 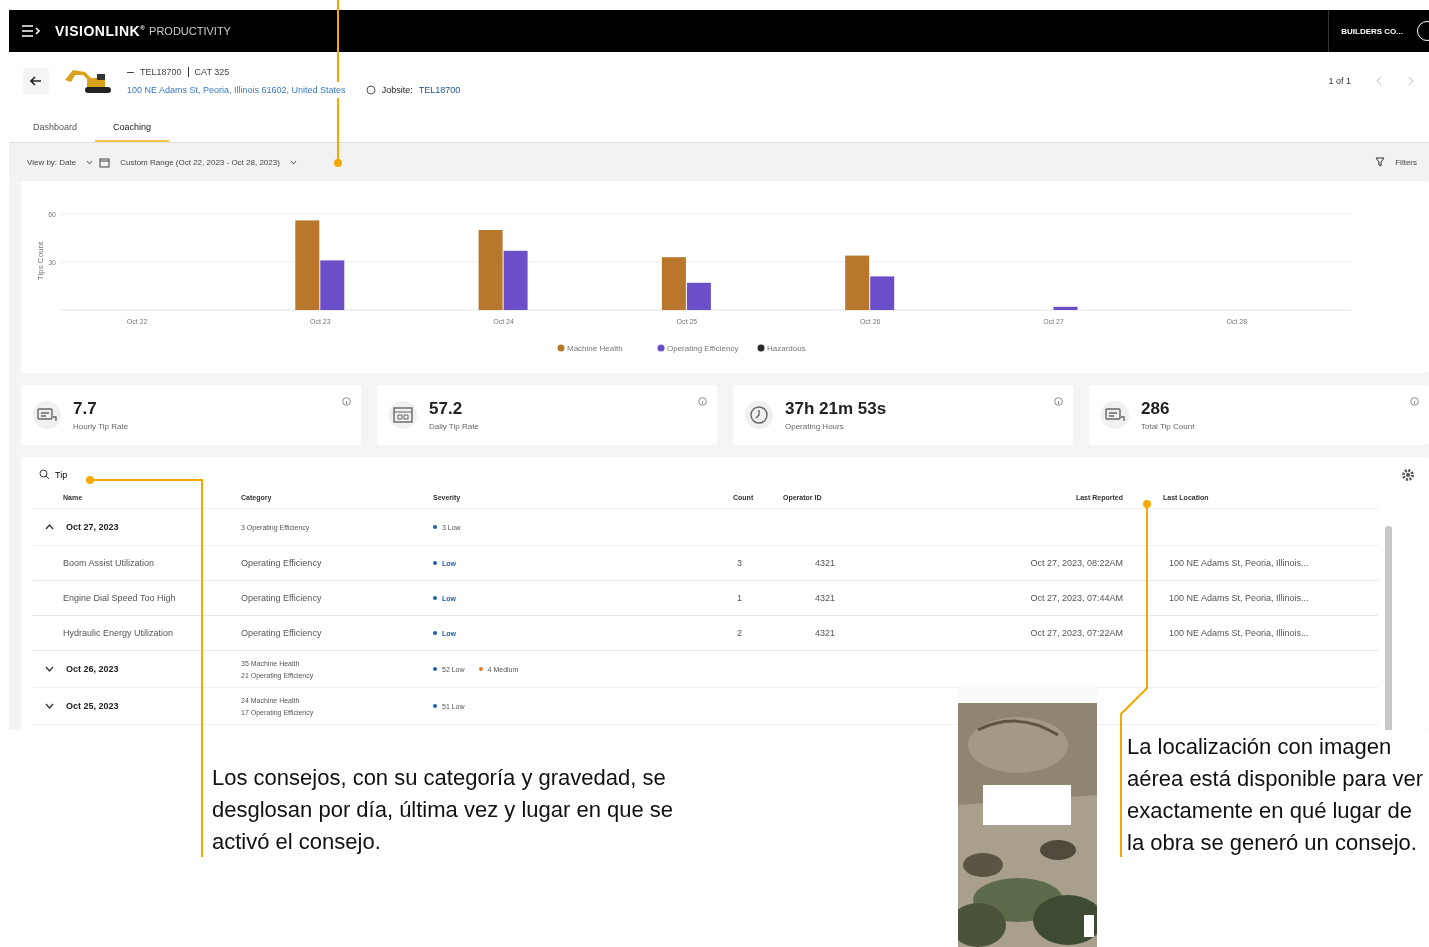 I want to click on asset-id: TEL18700, so click(x=161, y=72).